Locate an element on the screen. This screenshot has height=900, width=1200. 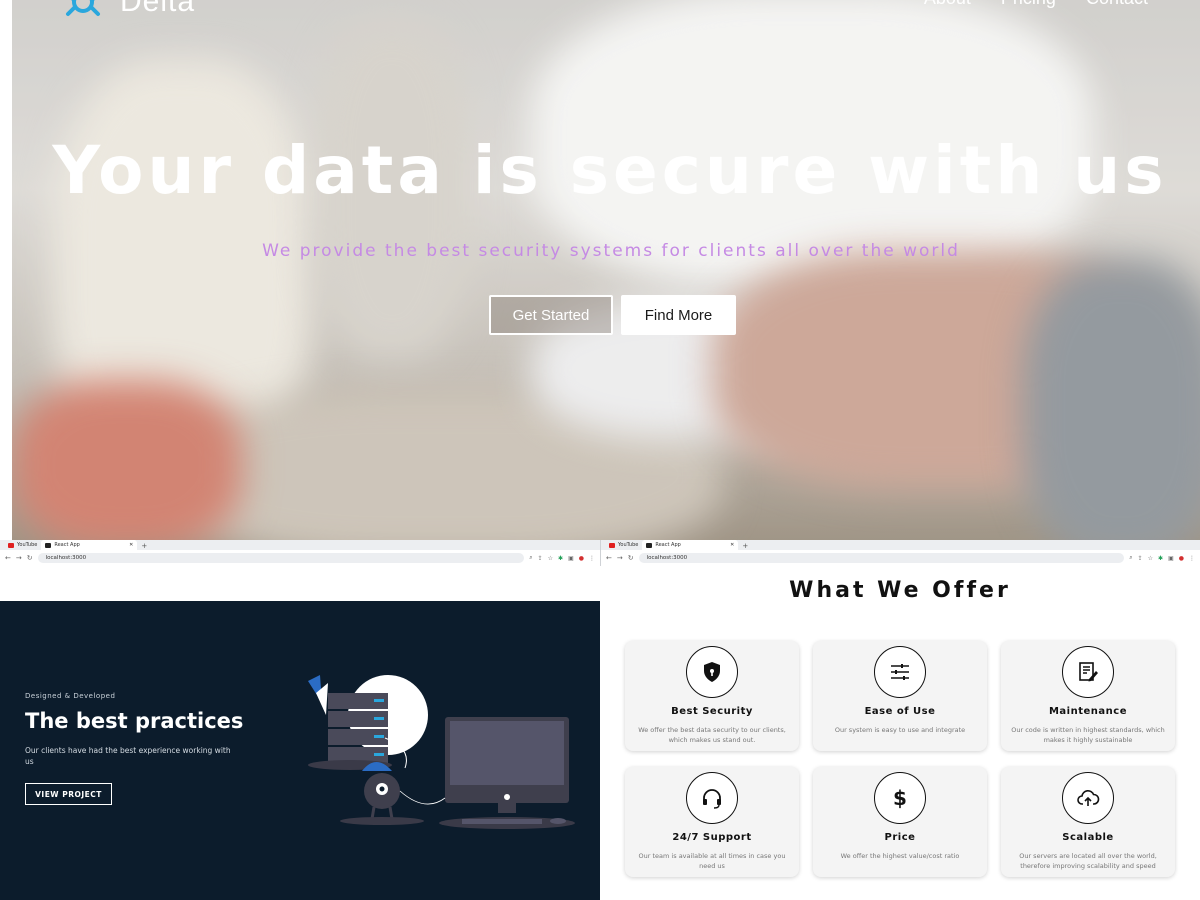
card-description: We offer the highest value/cost ratio is located at coordinates (900, 856).